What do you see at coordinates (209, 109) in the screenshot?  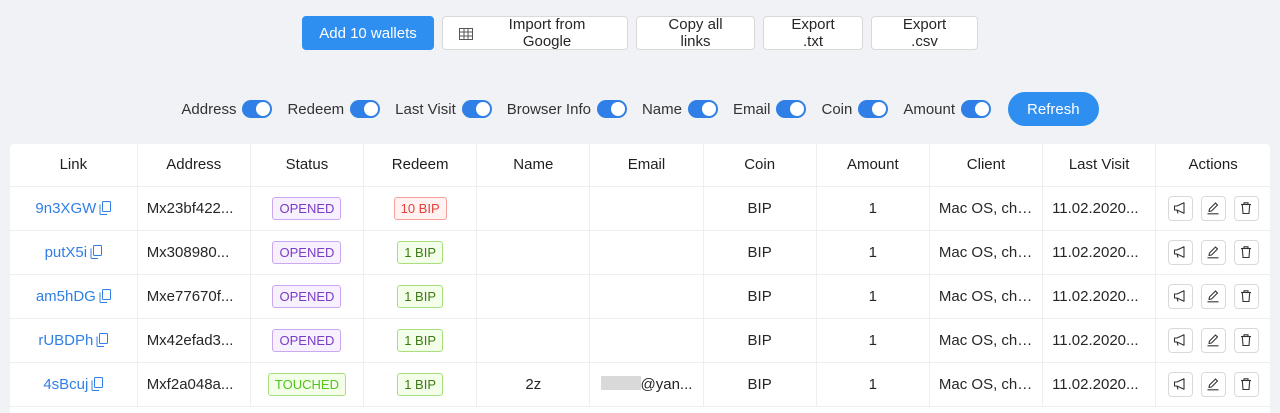 I see `toggle-label: Address` at bounding box center [209, 109].